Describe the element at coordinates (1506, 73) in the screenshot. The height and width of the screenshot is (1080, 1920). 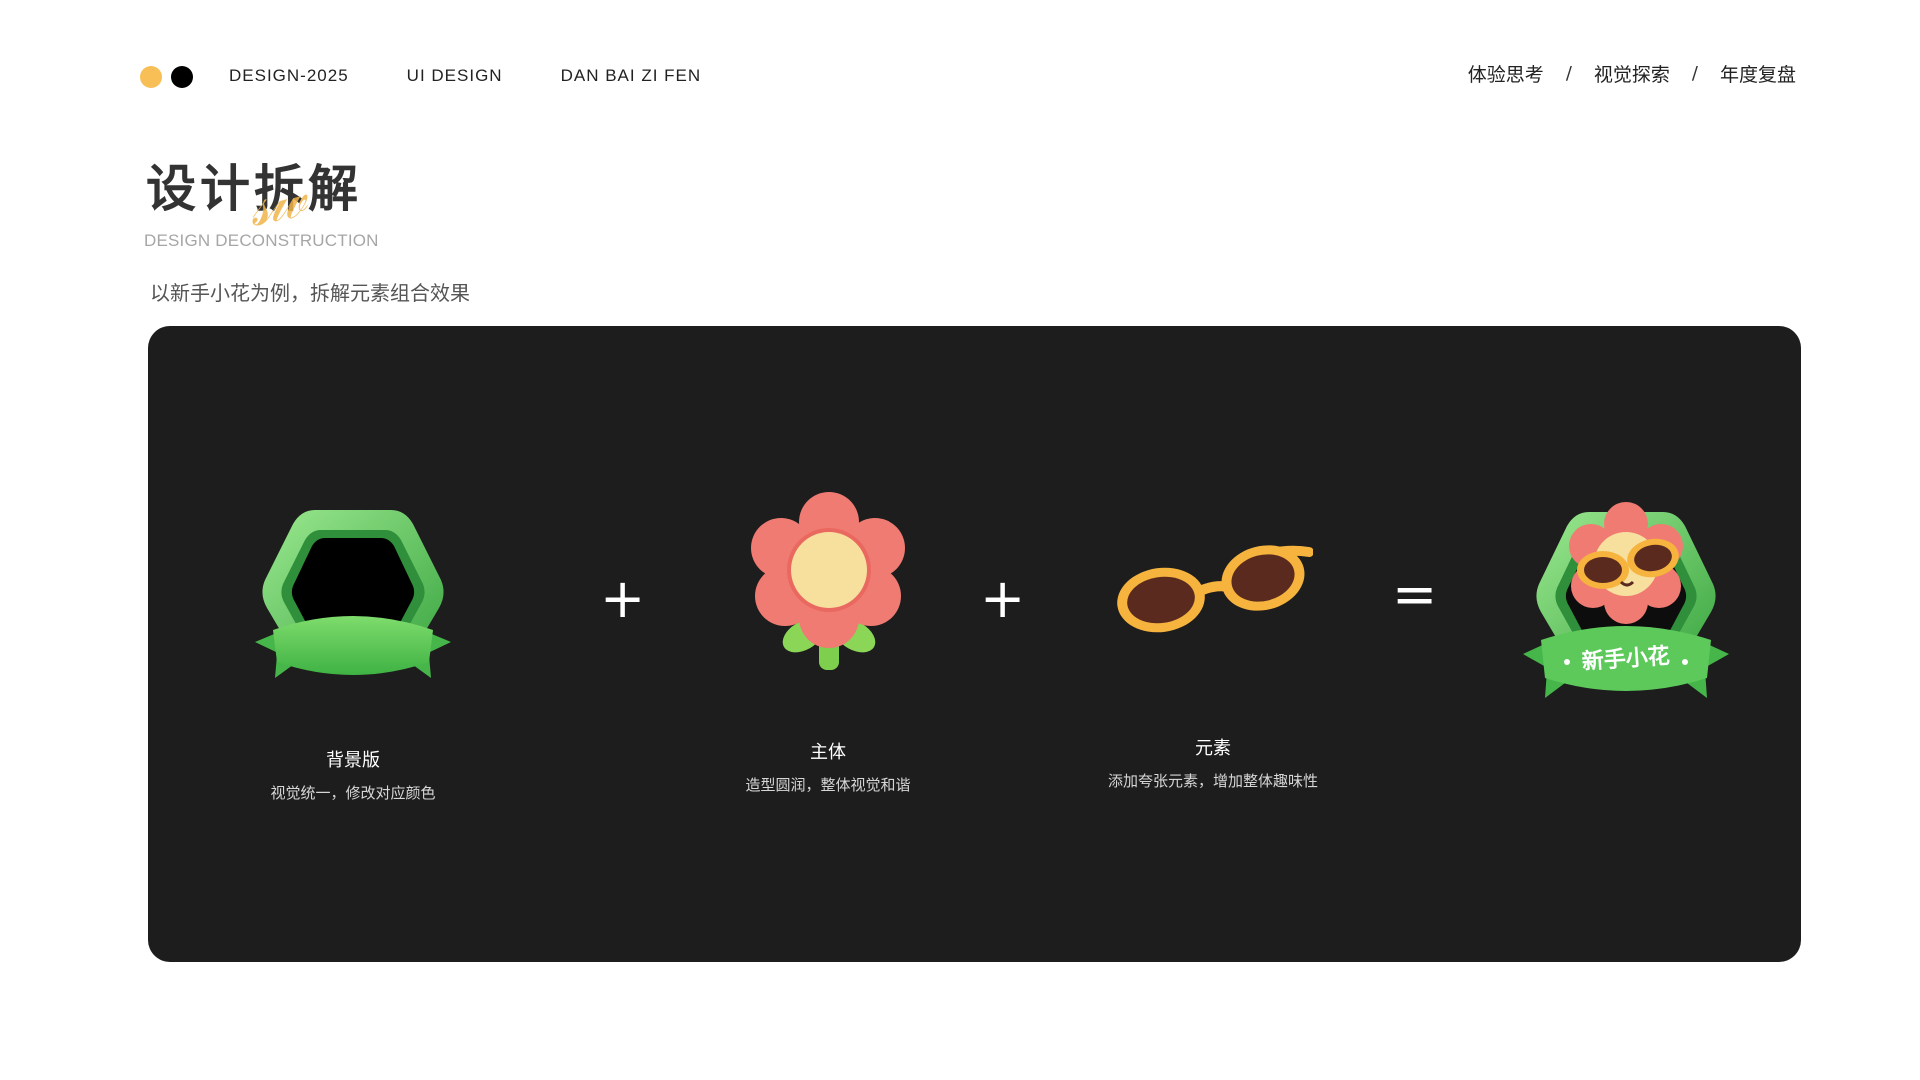
I see `nav-item-experience-thinking: 体验思考` at that location.